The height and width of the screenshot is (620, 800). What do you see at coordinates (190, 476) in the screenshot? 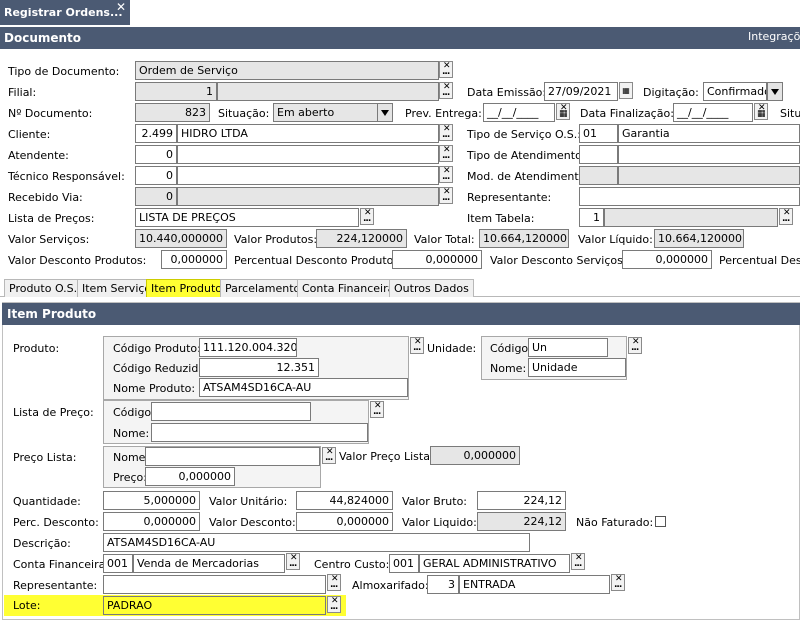
I see `preco-lista-preco-field: 0,000000` at bounding box center [190, 476].